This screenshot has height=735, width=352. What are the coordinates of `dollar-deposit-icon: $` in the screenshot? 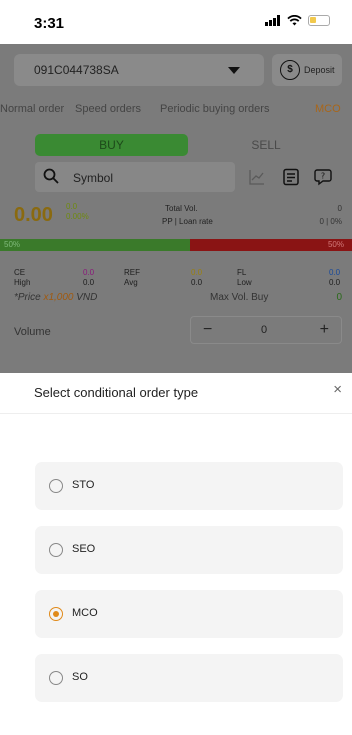 It's located at (290, 70).